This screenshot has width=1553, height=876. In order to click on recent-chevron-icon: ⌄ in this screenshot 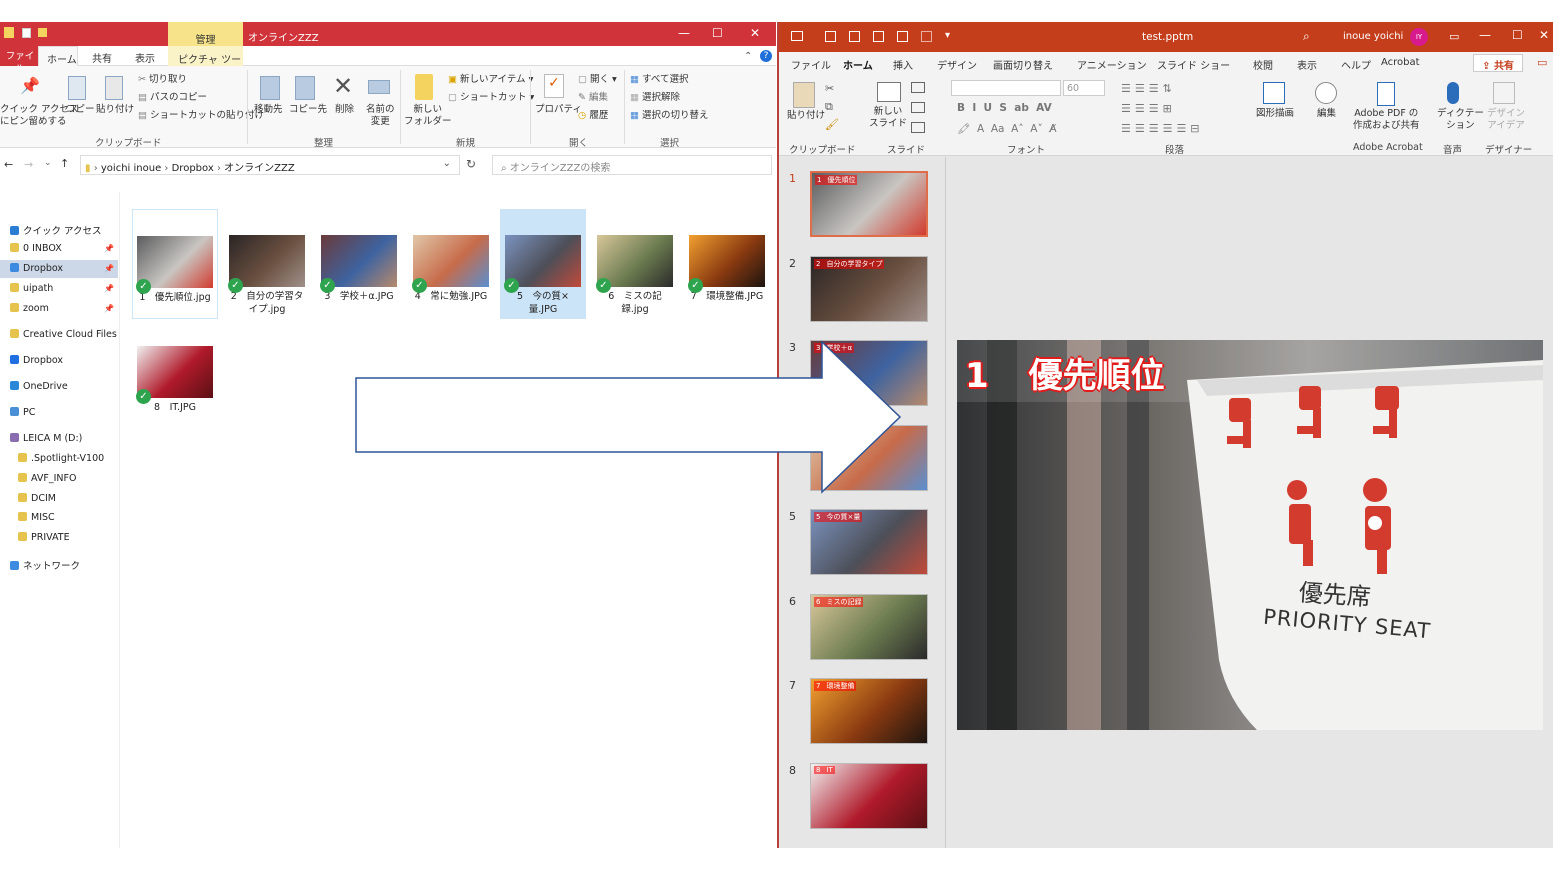, I will do `click(48, 163)`.